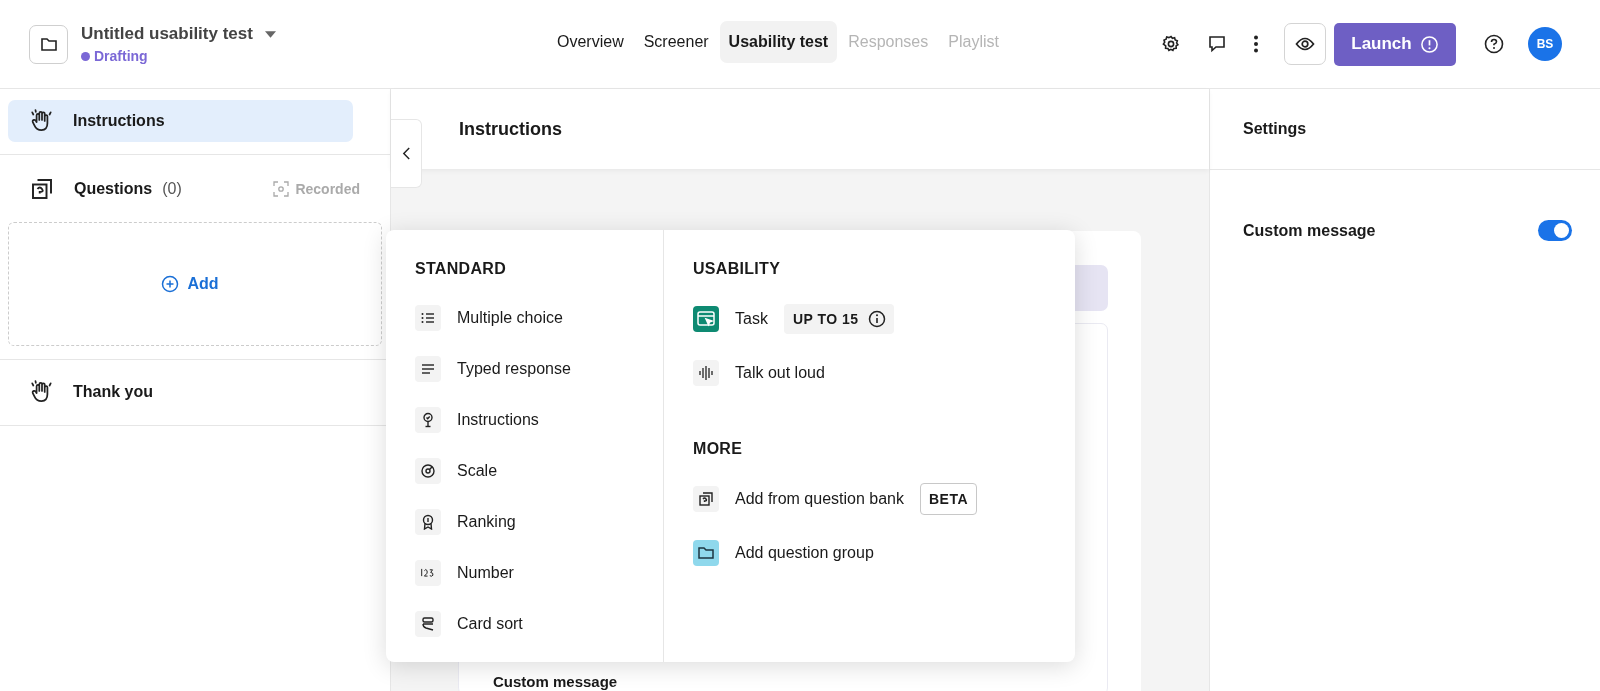  I want to click on plus-icon, so click(170, 284).